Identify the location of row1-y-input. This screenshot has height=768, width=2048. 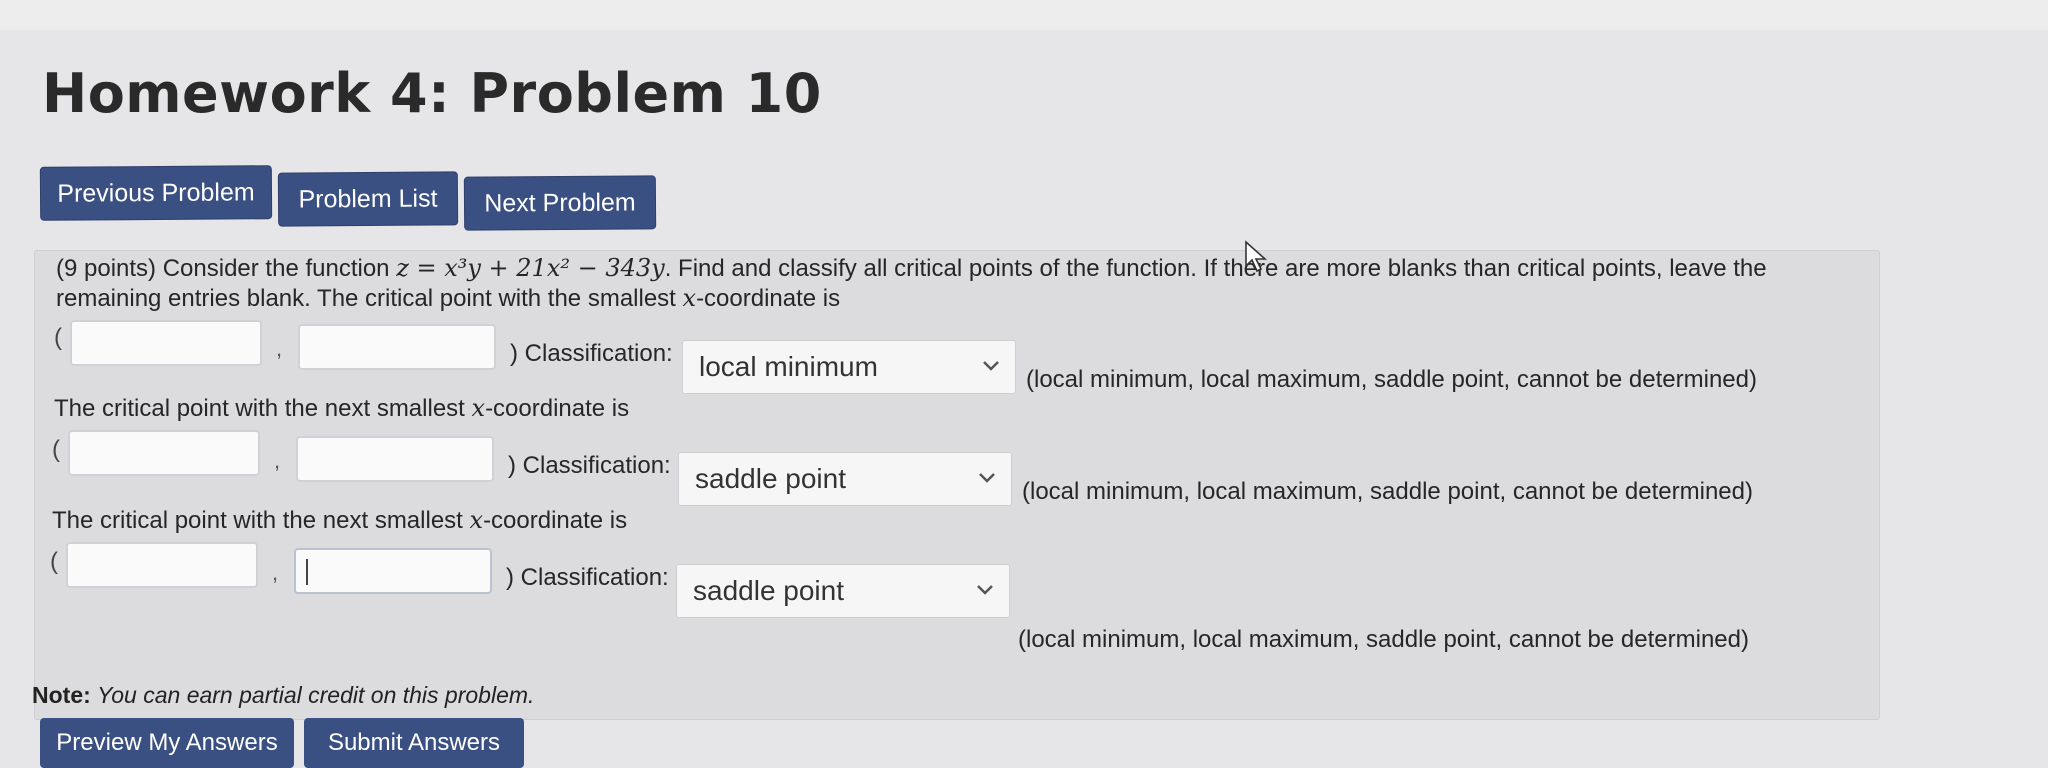
(397, 347).